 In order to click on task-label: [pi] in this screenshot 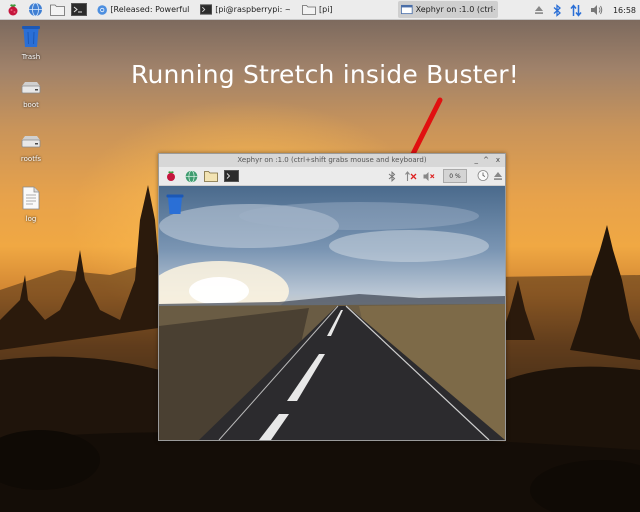, I will do `click(326, 9)`.